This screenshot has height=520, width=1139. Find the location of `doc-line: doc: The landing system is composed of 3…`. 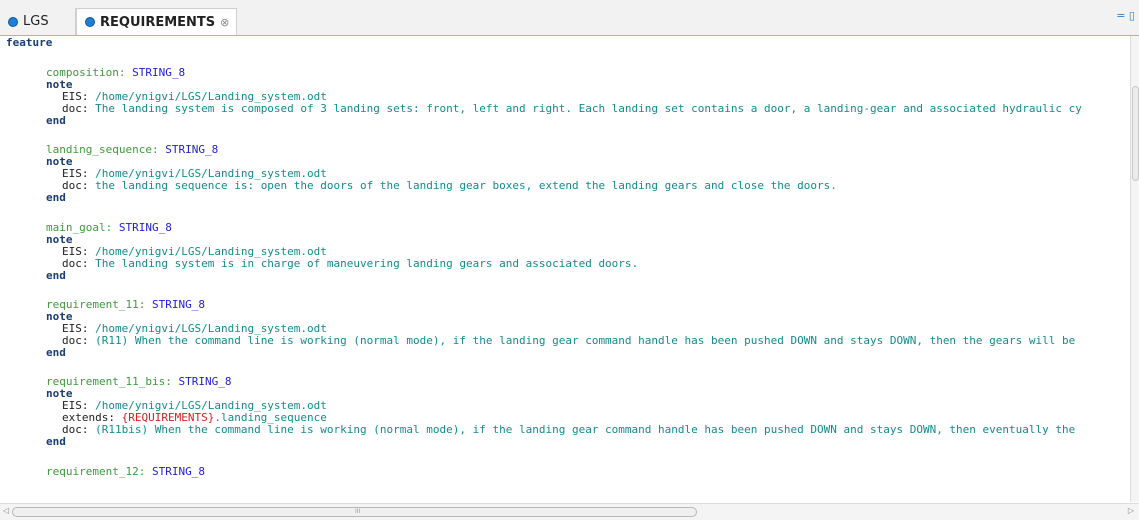

doc-line: doc: The landing system is composed of 3… is located at coordinates (572, 109).